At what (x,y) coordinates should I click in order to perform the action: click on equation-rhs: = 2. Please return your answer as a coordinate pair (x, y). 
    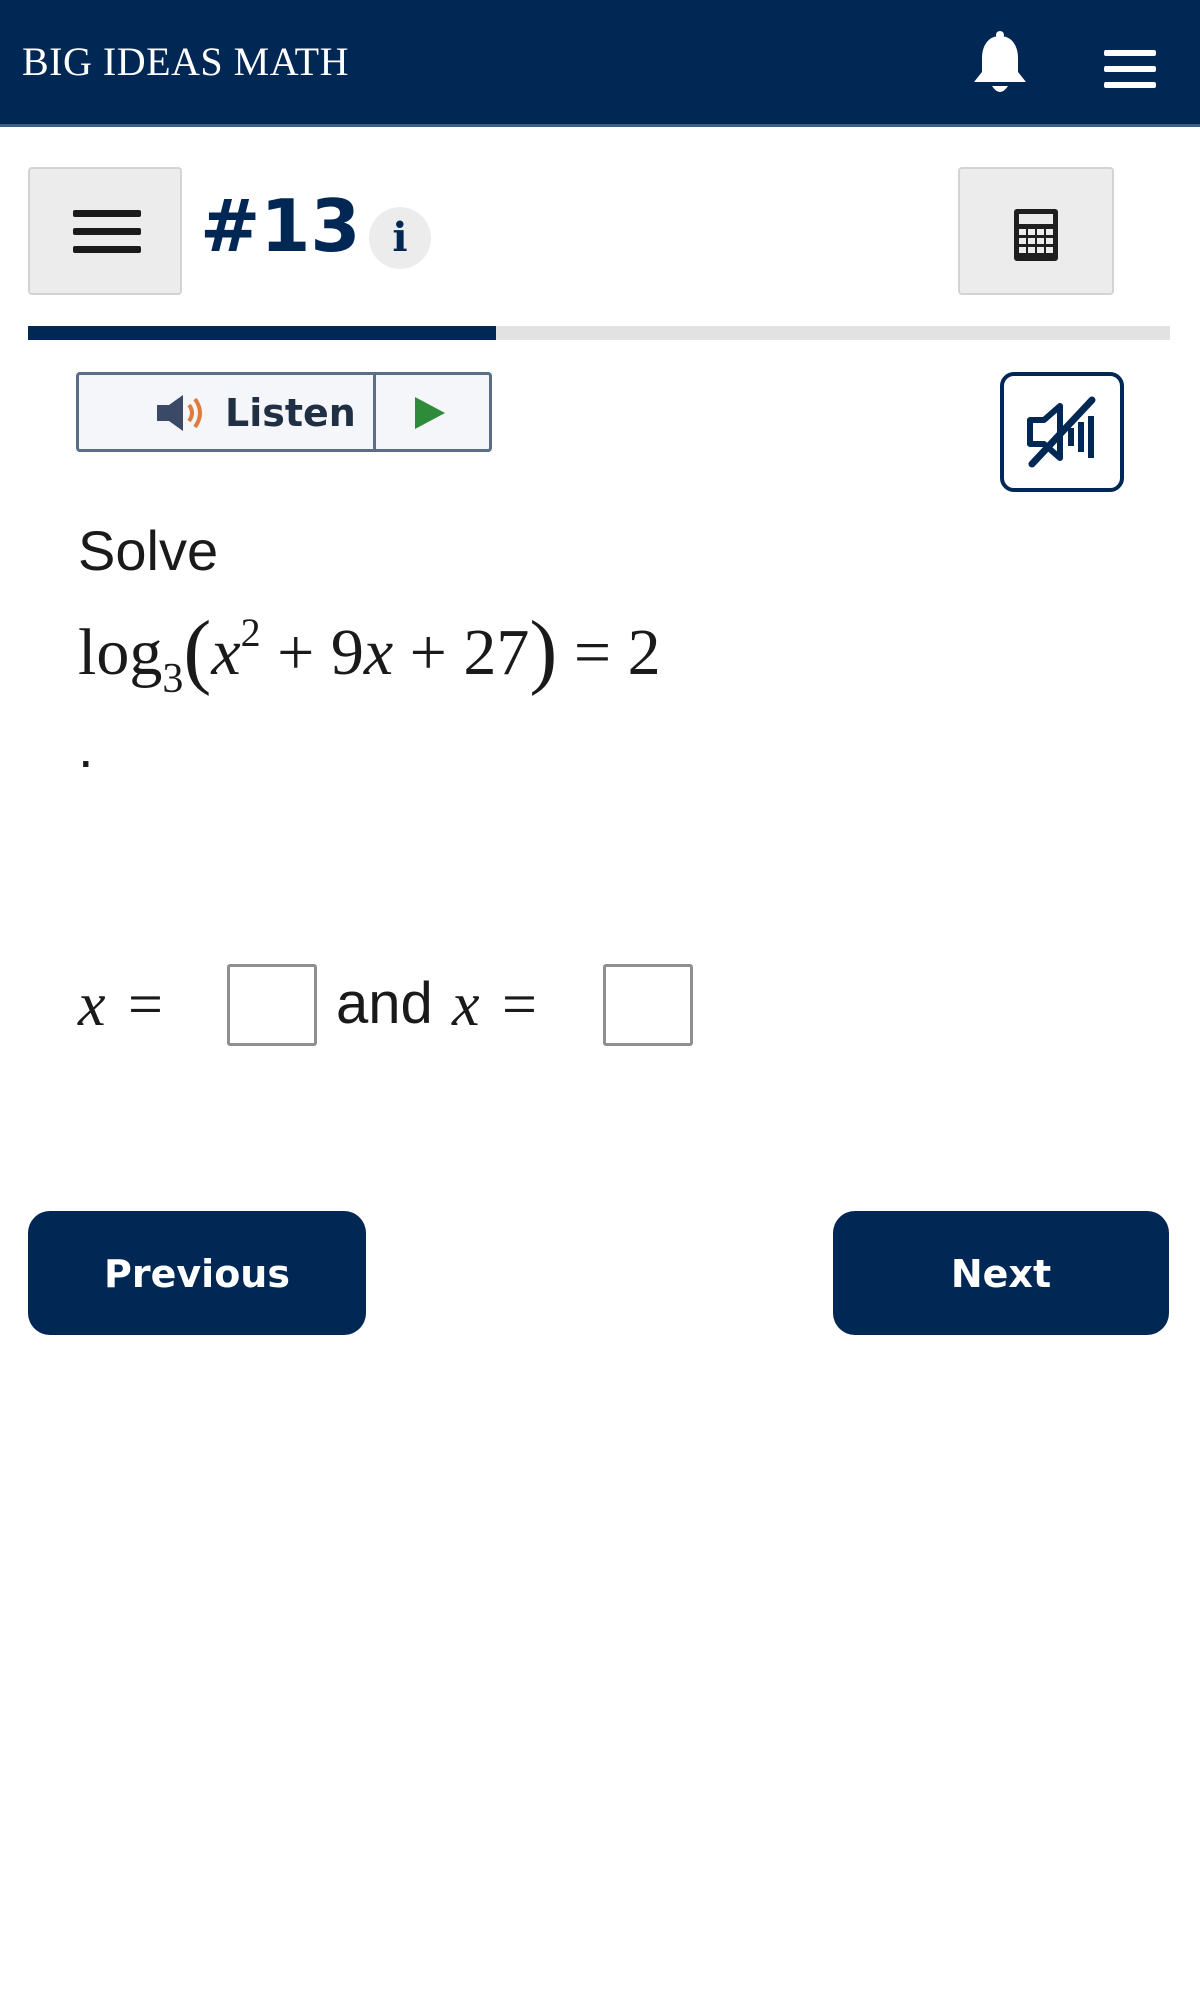
    Looking at the image, I should click on (609, 652).